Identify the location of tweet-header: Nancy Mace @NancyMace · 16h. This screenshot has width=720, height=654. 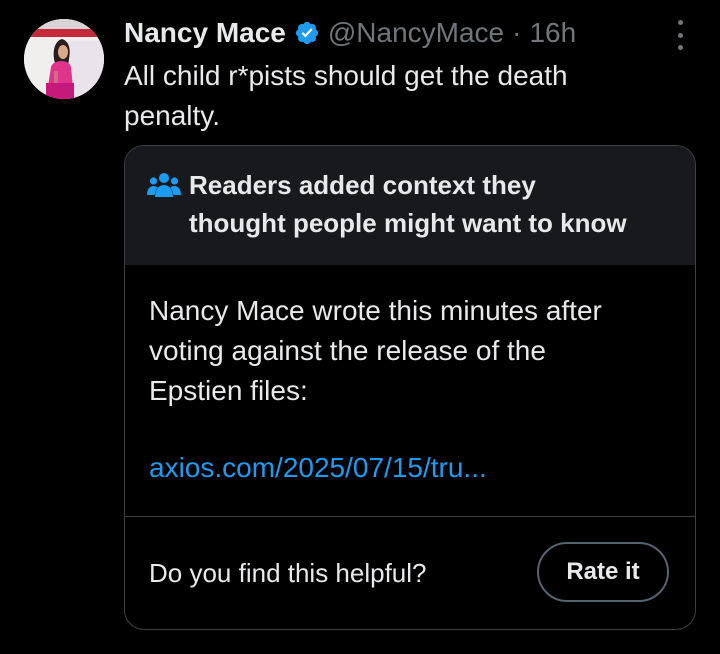
(350, 33).